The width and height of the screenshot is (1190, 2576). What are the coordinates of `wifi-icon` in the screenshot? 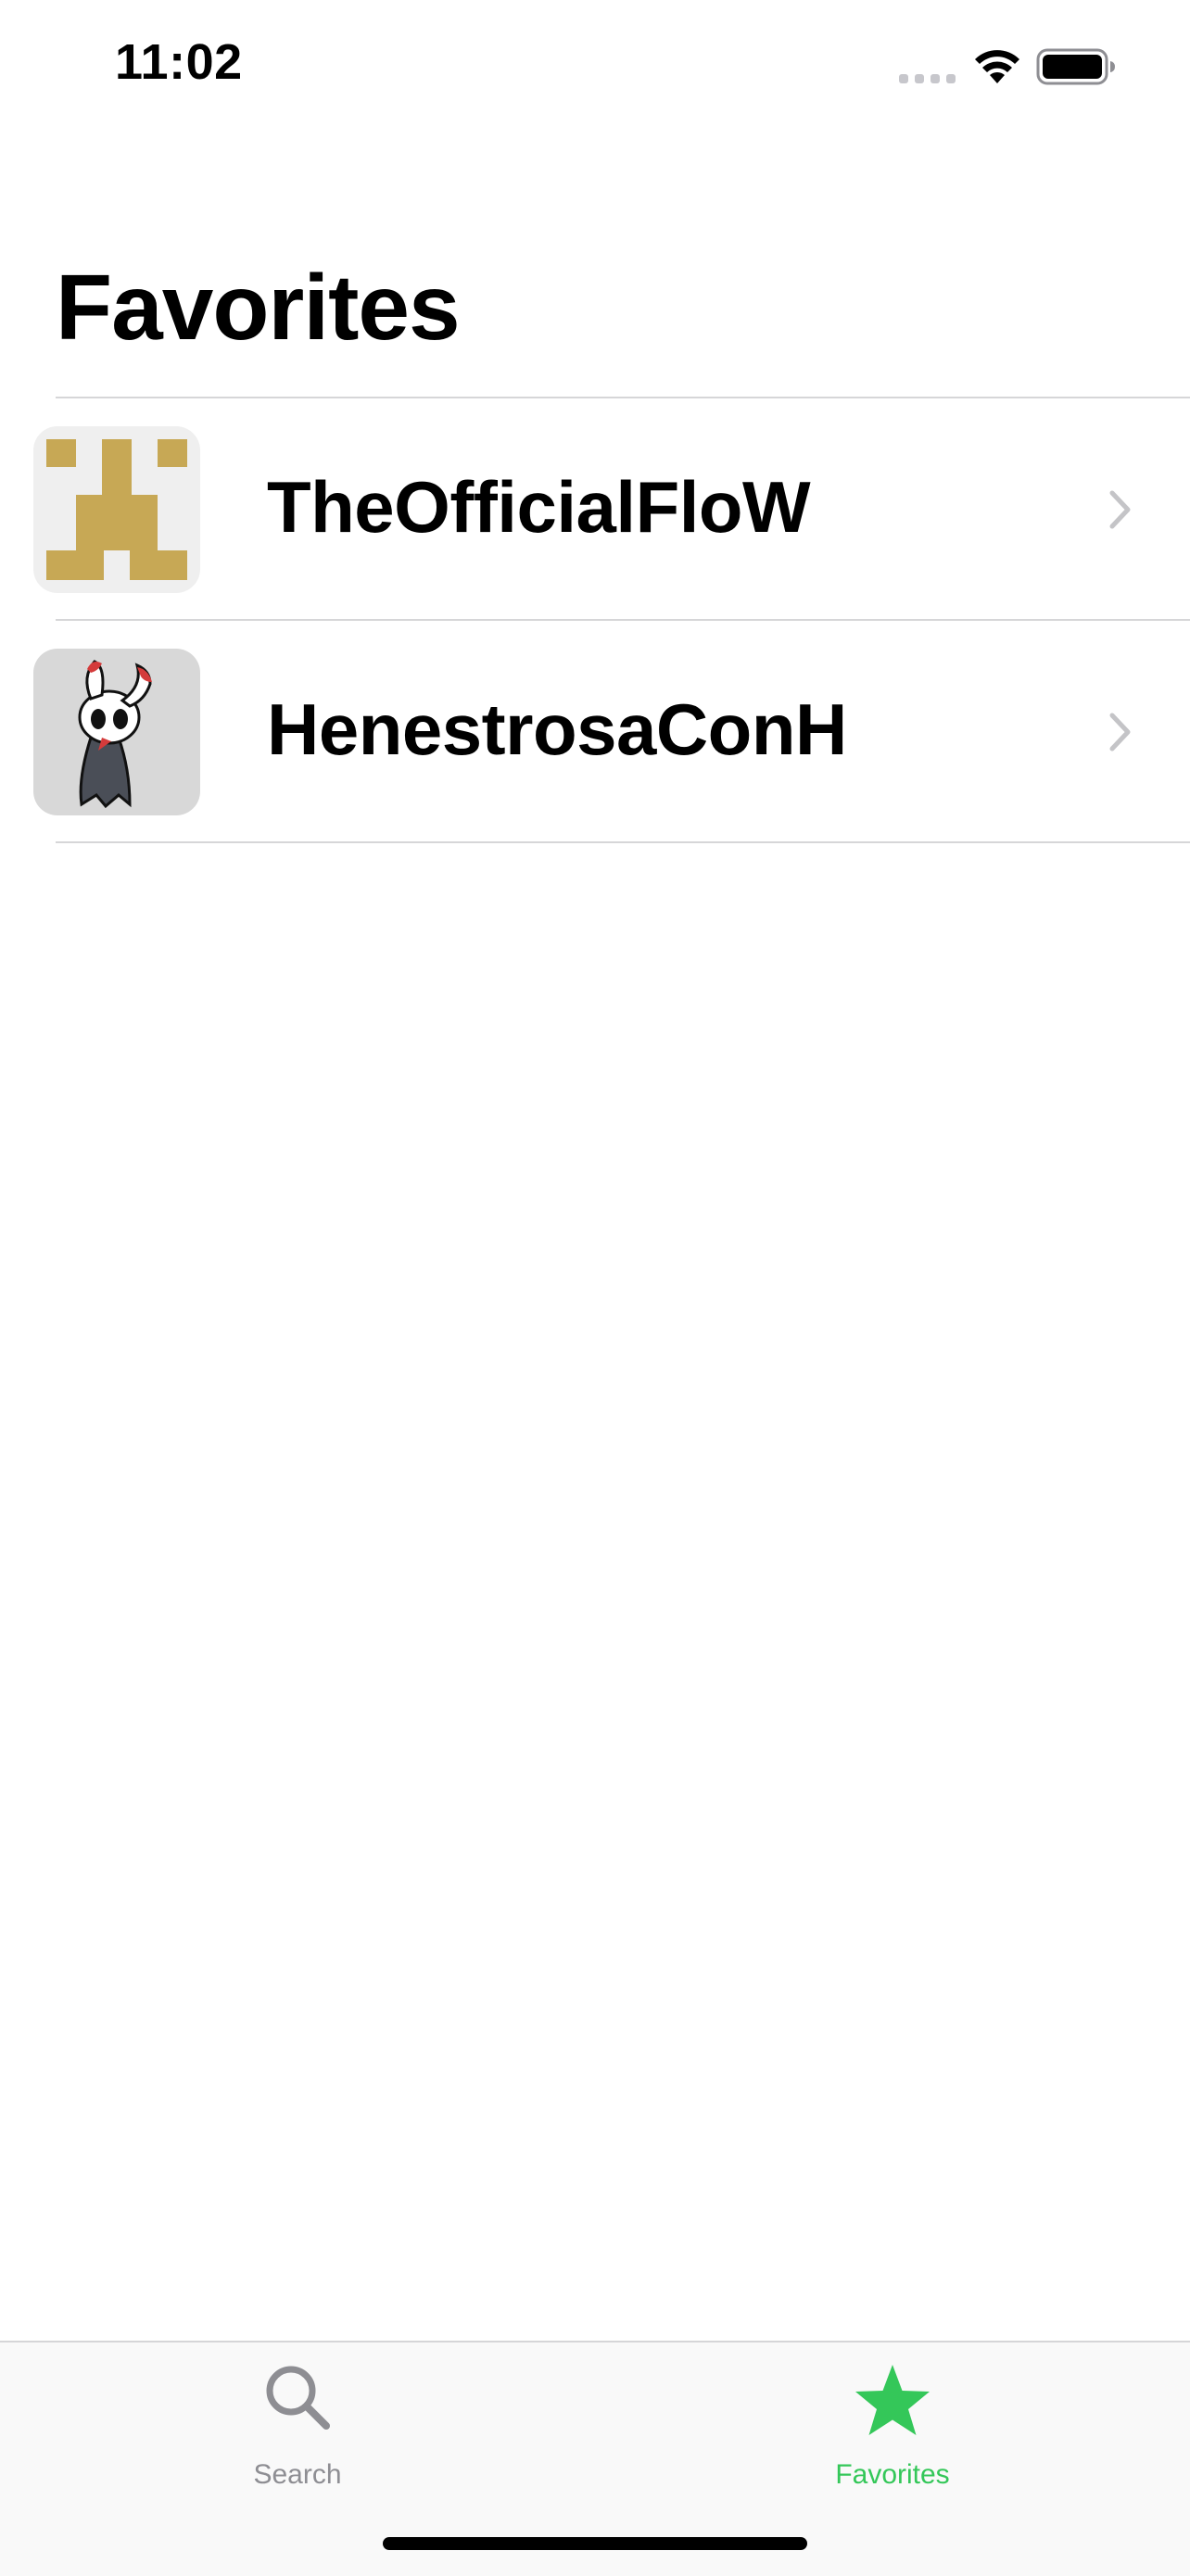 It's located at (997, 66).